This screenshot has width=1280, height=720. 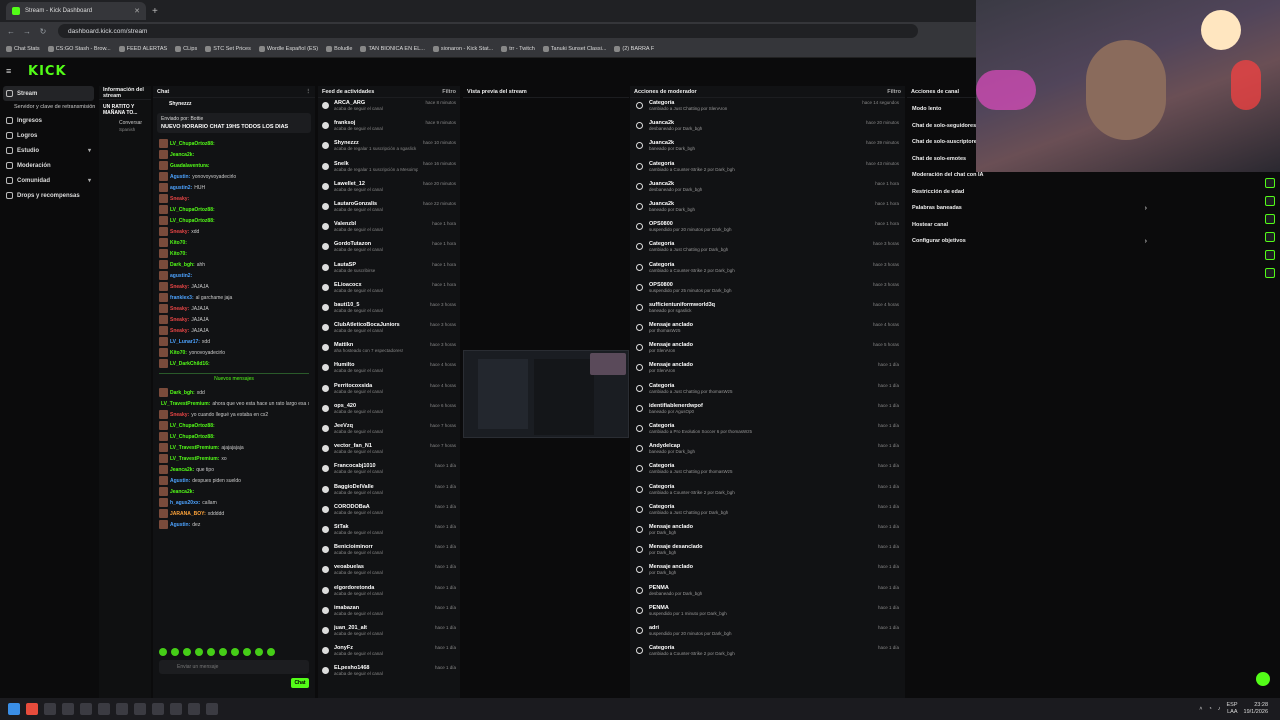 I want to click on new-messages-divider: Nuevos mensajes, so click(x=234, y=378).